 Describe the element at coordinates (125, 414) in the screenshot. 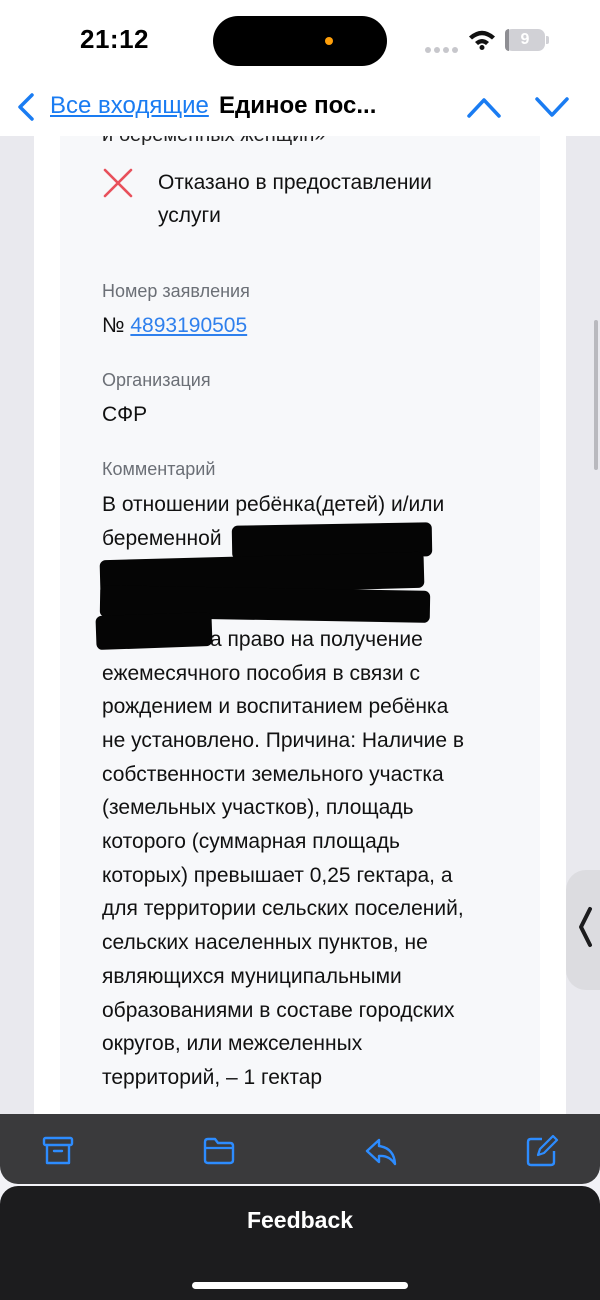

I see `organization-value: СФР` at that location.